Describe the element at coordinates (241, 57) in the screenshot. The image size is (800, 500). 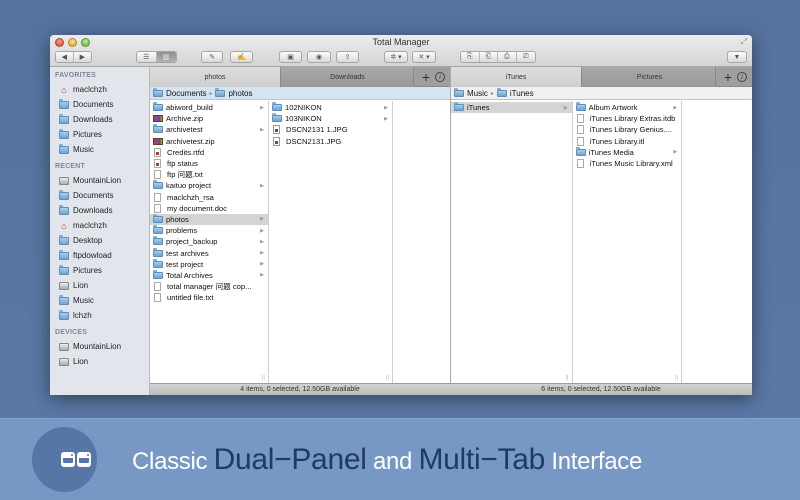
I see `edit-file-button: ✍` at that location.